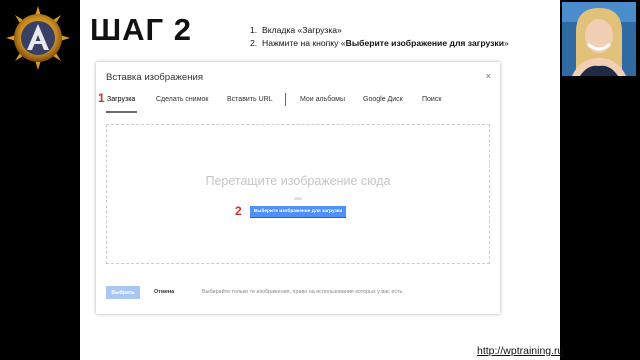 This screenshot has height=360, width=640. What do you see at coordinates (38, 38) in the screenshot?
I see `wptraining-logo-icon` at bounding box center [38, 38].